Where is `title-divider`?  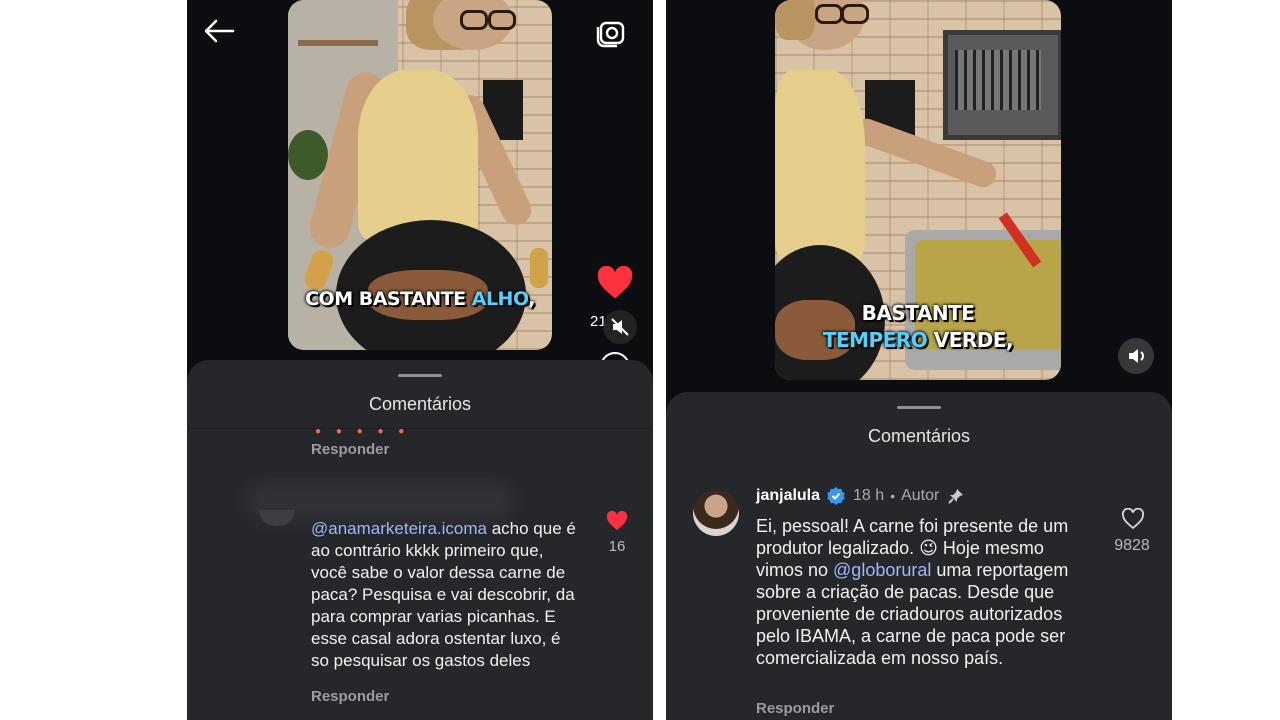
title-divider is located at coordinates (420, 428).